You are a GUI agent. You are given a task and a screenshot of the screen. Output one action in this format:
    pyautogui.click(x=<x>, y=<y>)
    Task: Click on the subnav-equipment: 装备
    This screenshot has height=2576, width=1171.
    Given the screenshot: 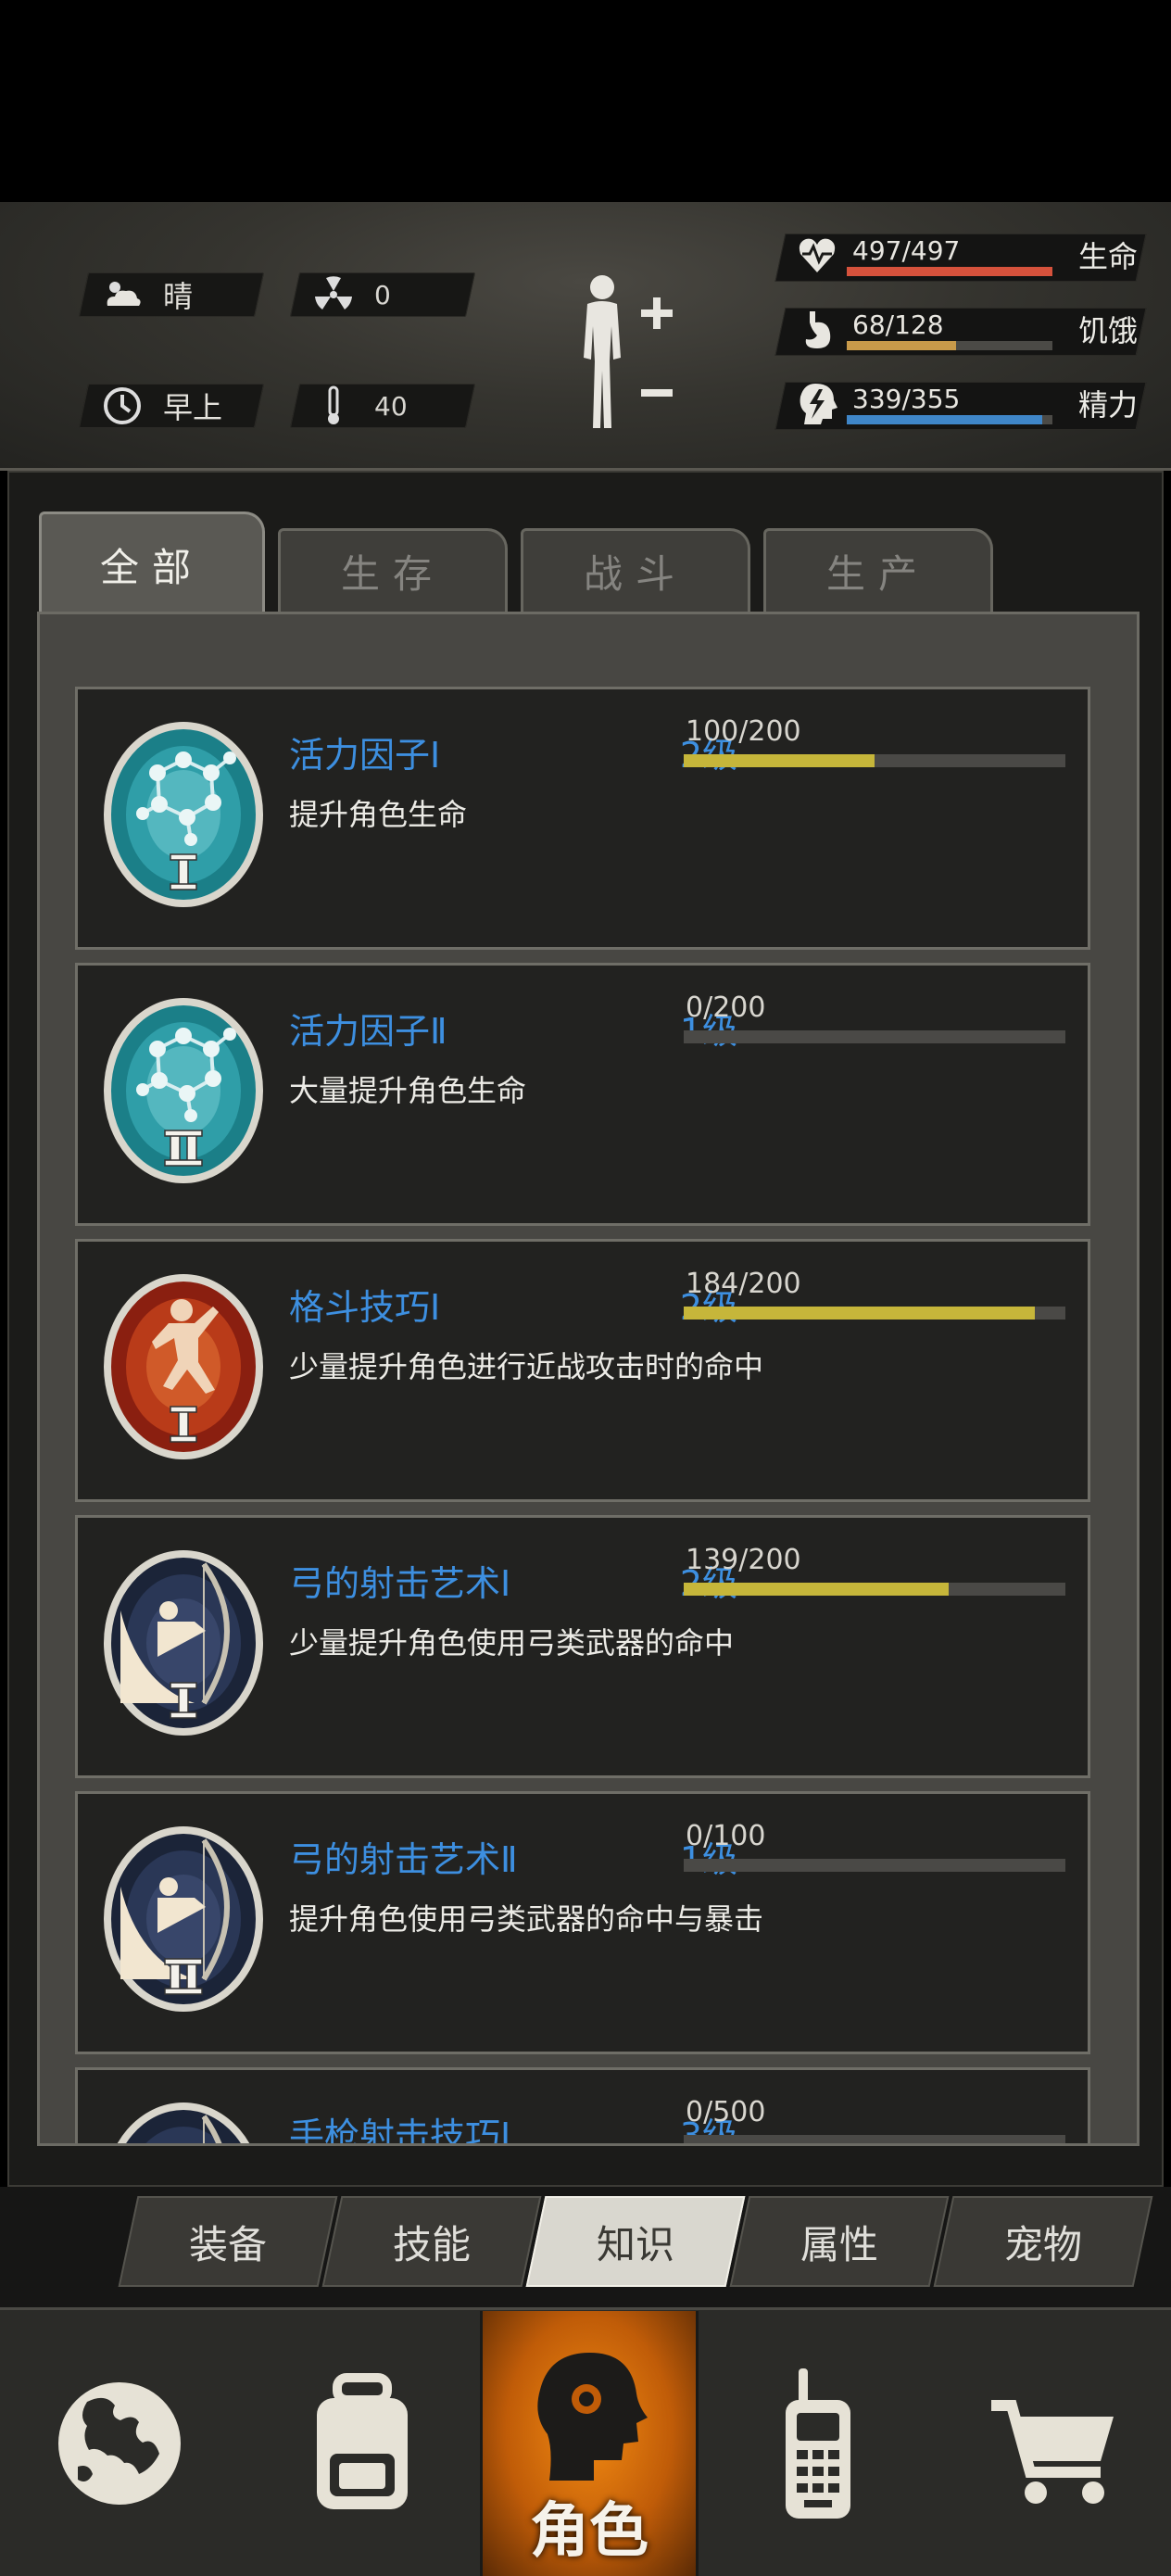 What is the action you would take?
    pyautogui.click(x=228, y=2241)
    